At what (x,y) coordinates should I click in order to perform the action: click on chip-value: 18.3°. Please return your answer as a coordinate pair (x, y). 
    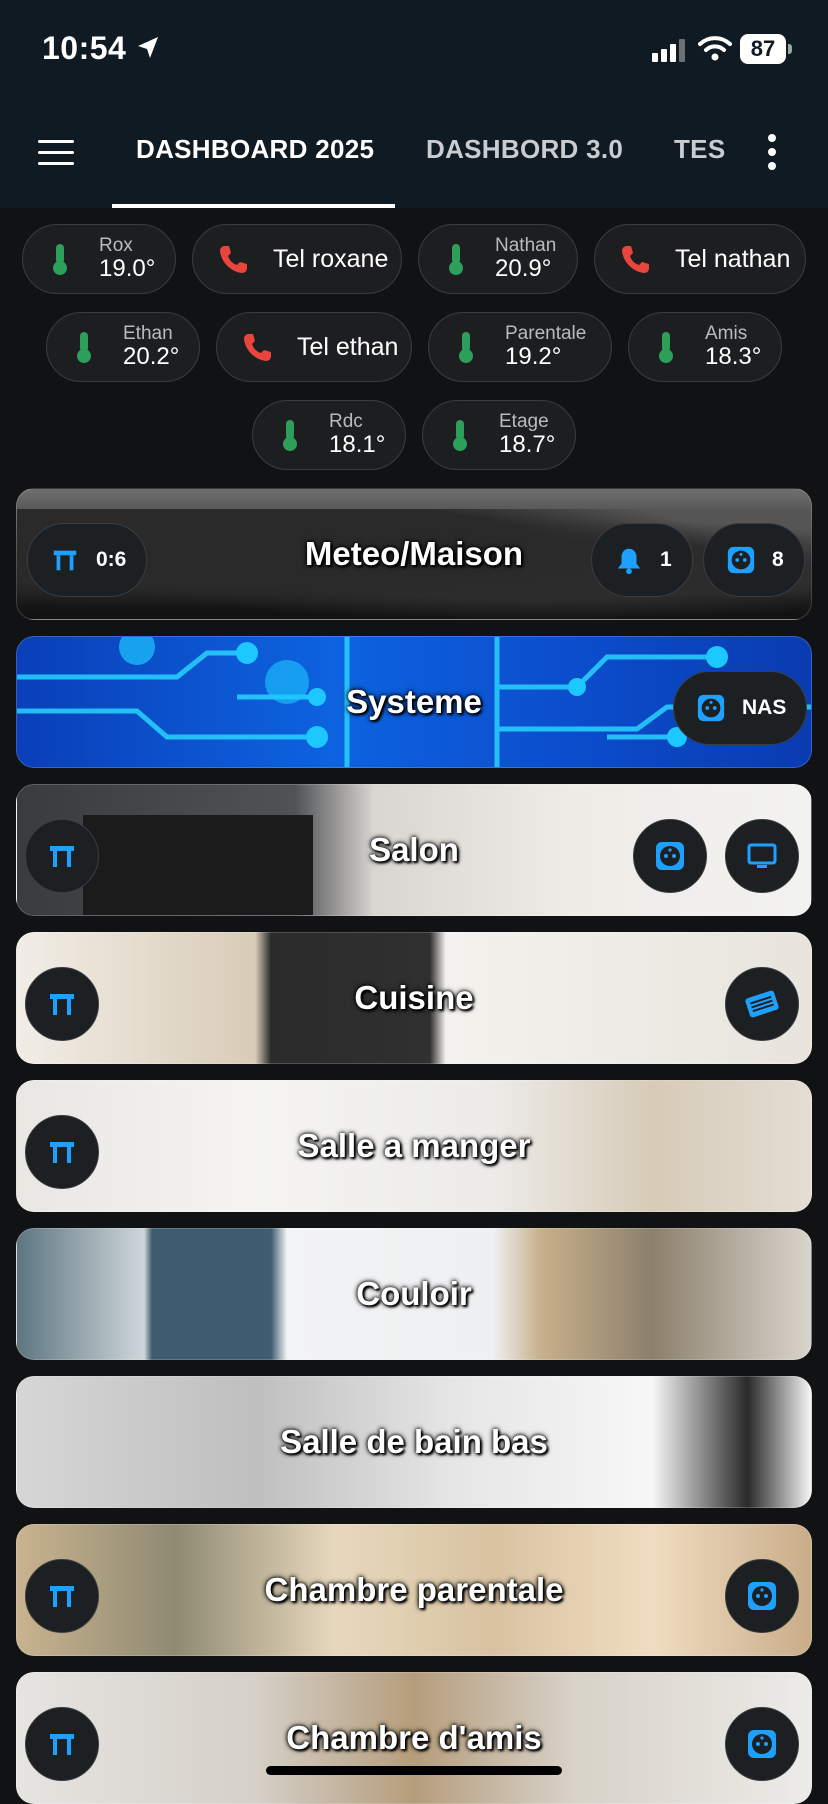
    Looking at the image, I should click on (733, 357).